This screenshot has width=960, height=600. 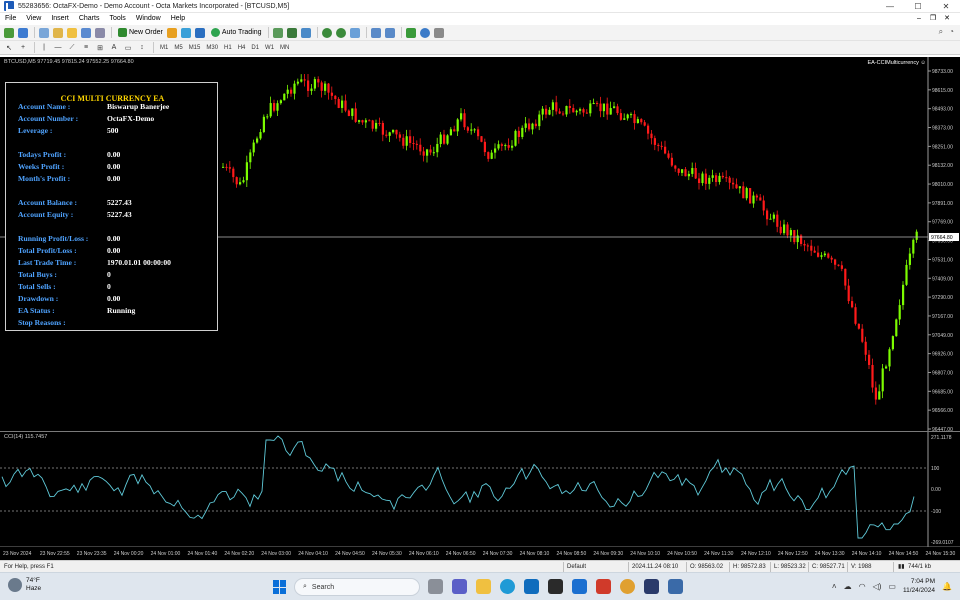 I want to click on timeframe-mn: MN, so click(x=284, y=48).